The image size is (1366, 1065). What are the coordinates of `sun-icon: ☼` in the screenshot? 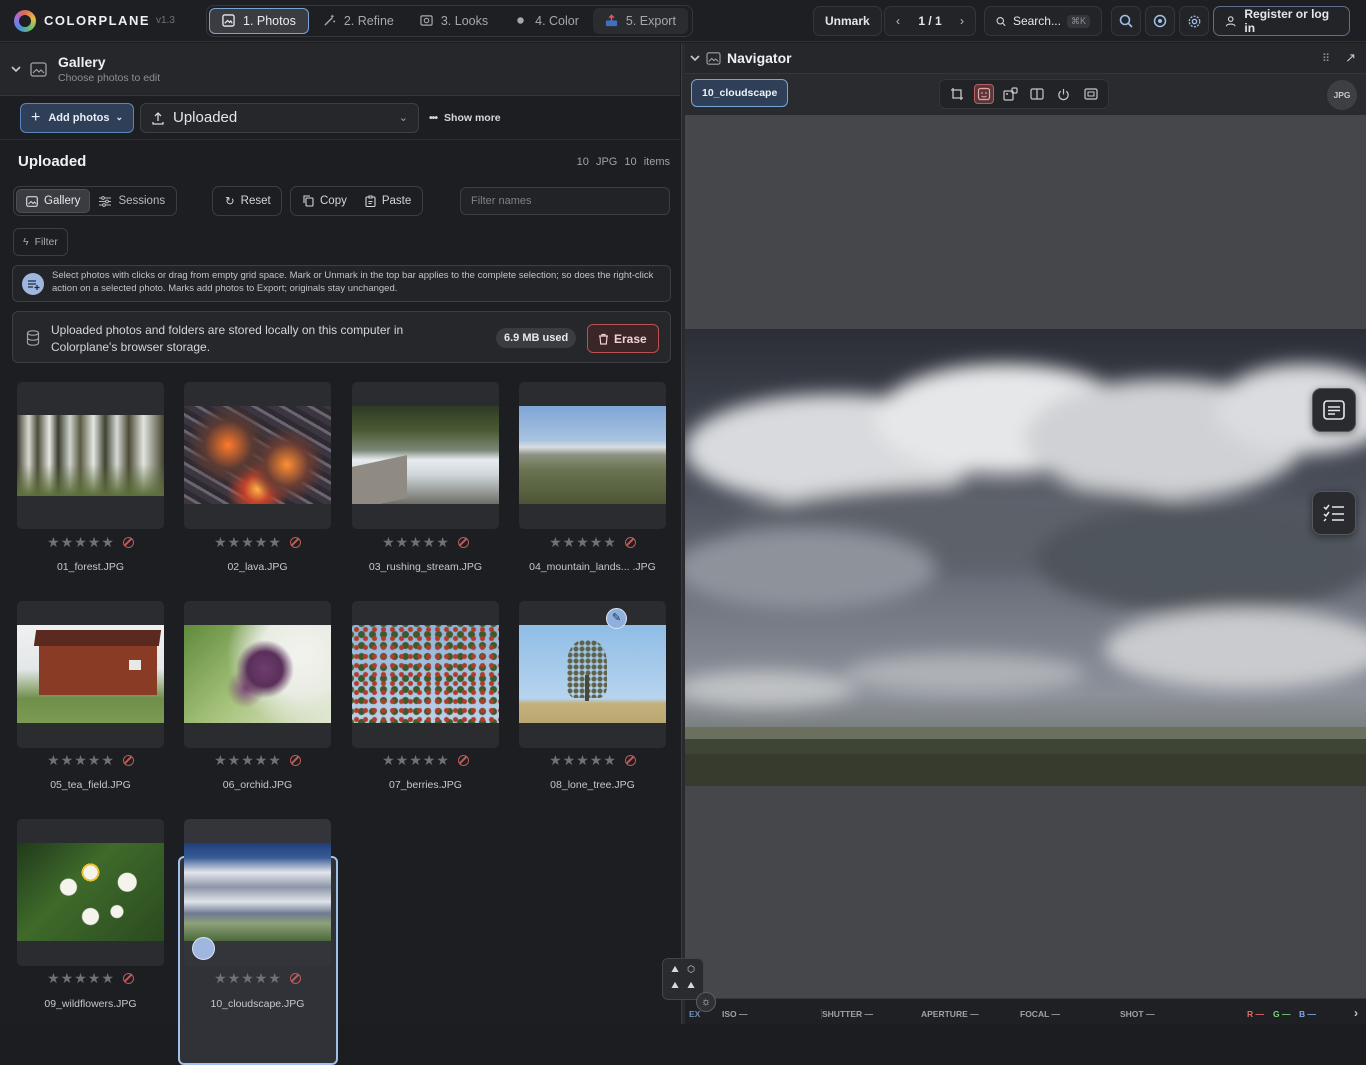 It's located at (706, 1002).